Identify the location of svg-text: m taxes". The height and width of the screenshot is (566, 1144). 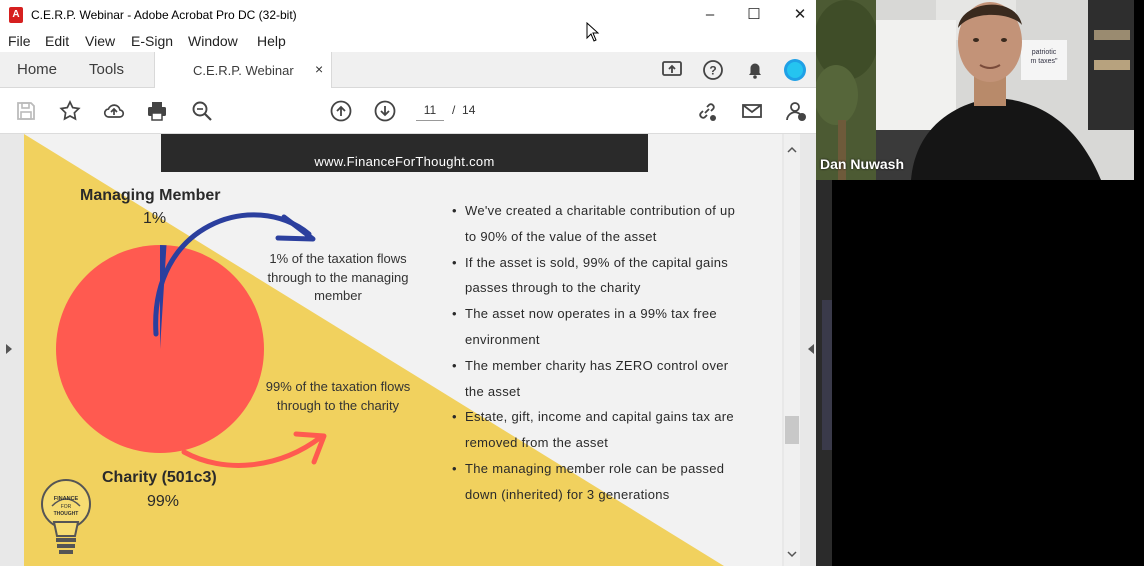
(1045, 61).